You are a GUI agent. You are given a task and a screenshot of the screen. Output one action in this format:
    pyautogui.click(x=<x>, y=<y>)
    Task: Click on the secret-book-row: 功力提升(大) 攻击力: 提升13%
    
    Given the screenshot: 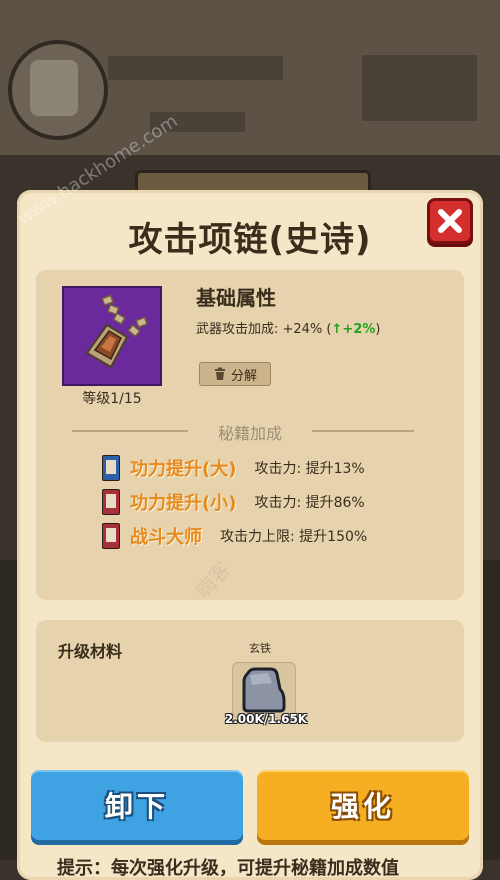 What is the action you would take?
    pyautogui.click(x=233, y=468)
    